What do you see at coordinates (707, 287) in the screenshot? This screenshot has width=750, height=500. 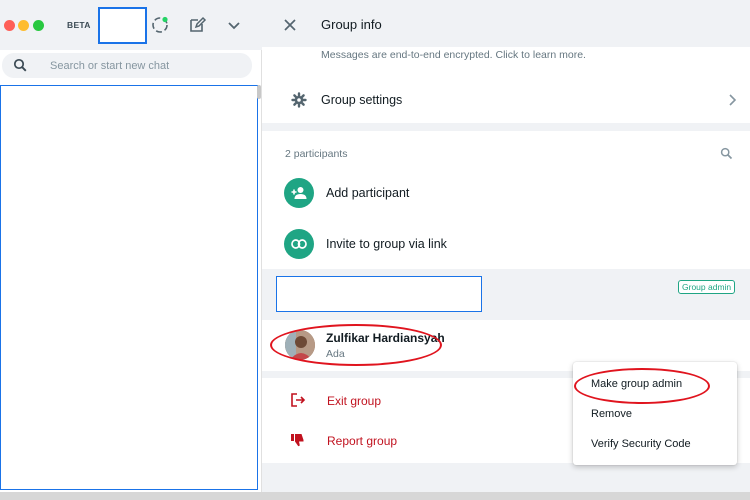 I see `admin-badge: Group admin` at bounding box center [707, 287].